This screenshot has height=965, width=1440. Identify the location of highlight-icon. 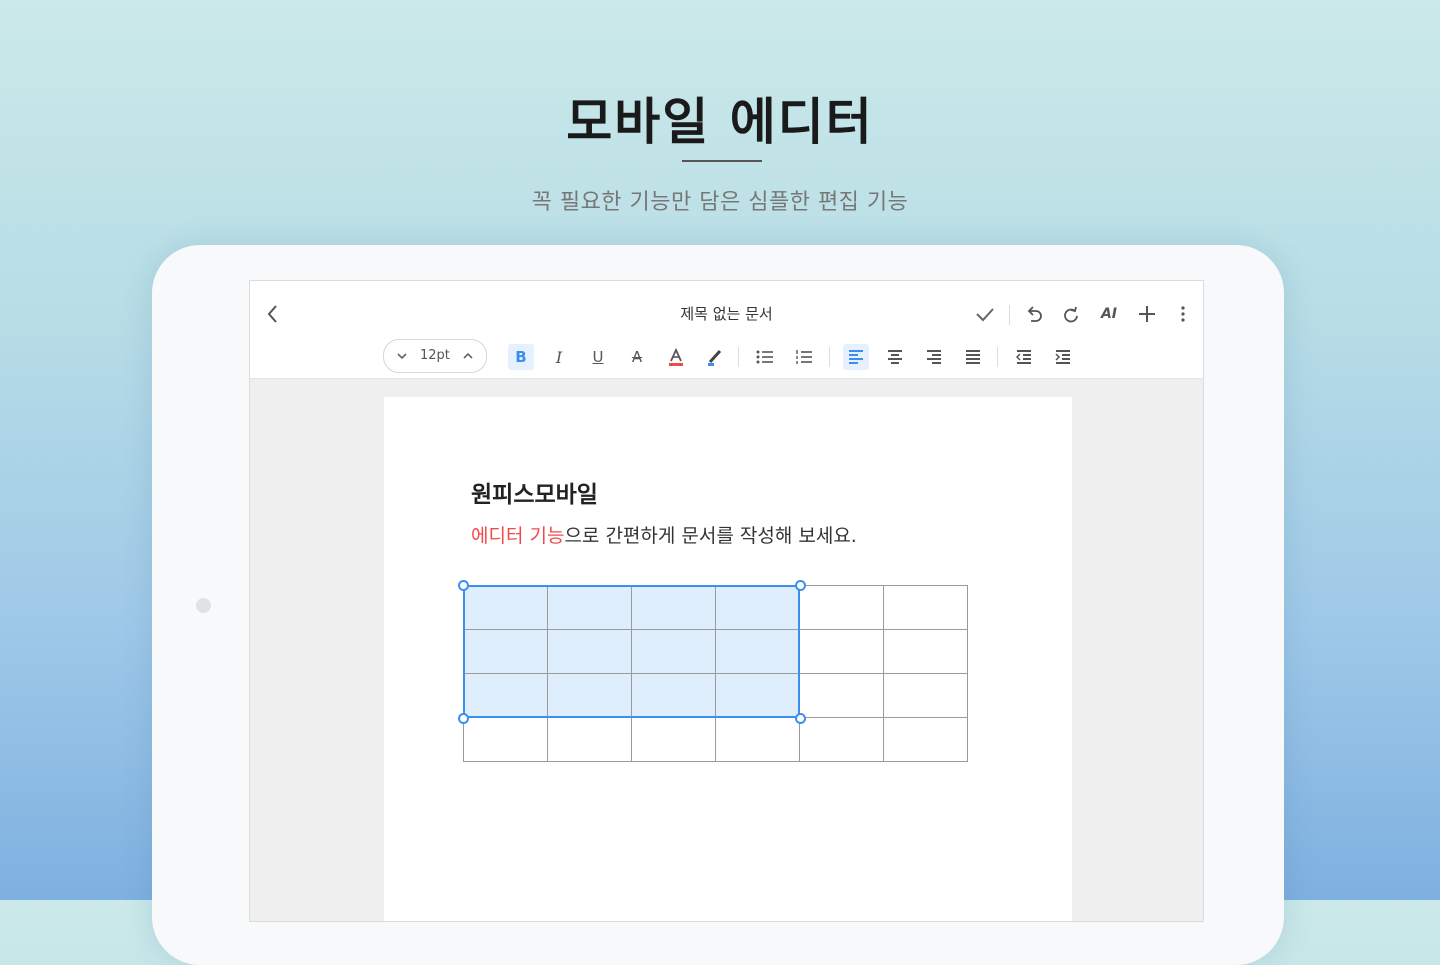
(715, 357).